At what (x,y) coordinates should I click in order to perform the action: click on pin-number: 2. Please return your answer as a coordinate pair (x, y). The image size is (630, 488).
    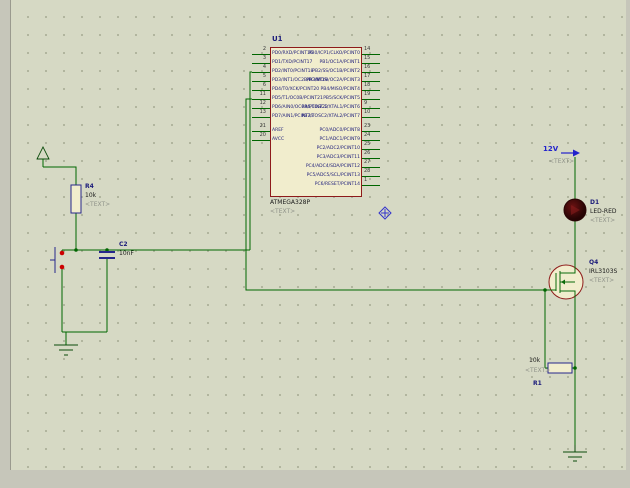
    Looking at the image, I should click on (264, 49).